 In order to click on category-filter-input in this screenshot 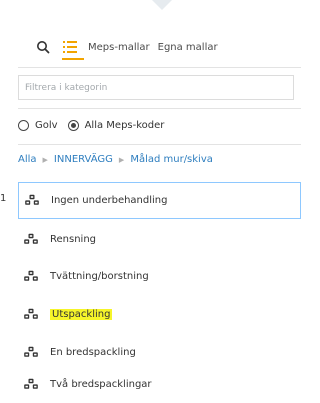, I will do `click(156, 87)`.